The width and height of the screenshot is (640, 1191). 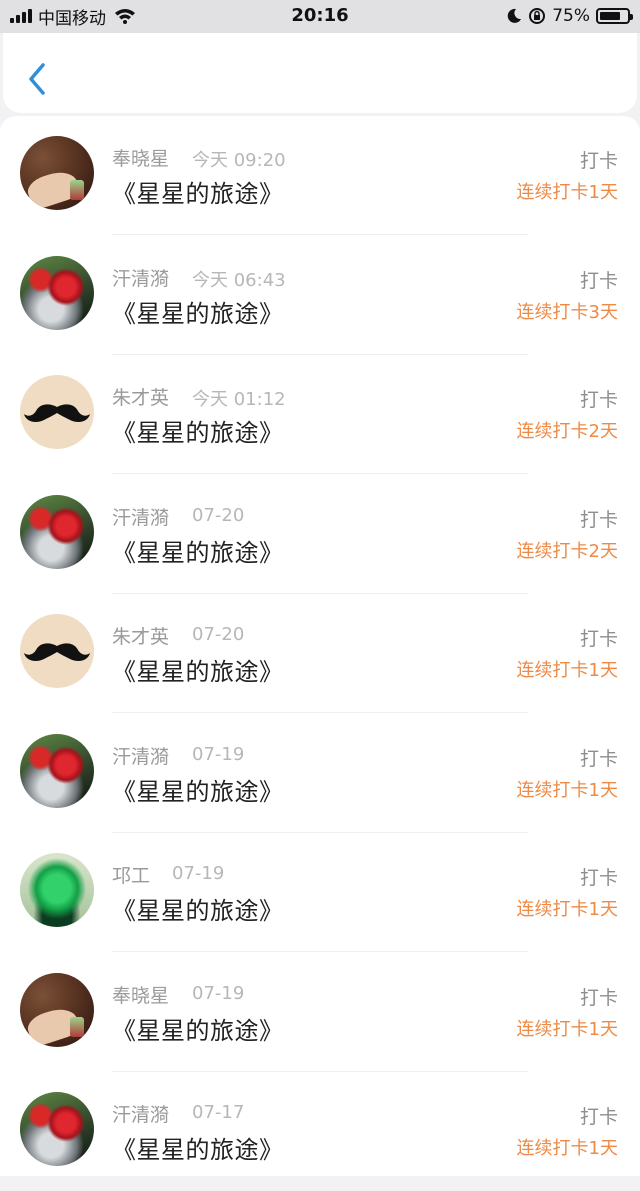 I want to click on list-item: 朱才英 07-20 《星星的旅途》 打卡连续打卡1天, so click(x=320, y=653).